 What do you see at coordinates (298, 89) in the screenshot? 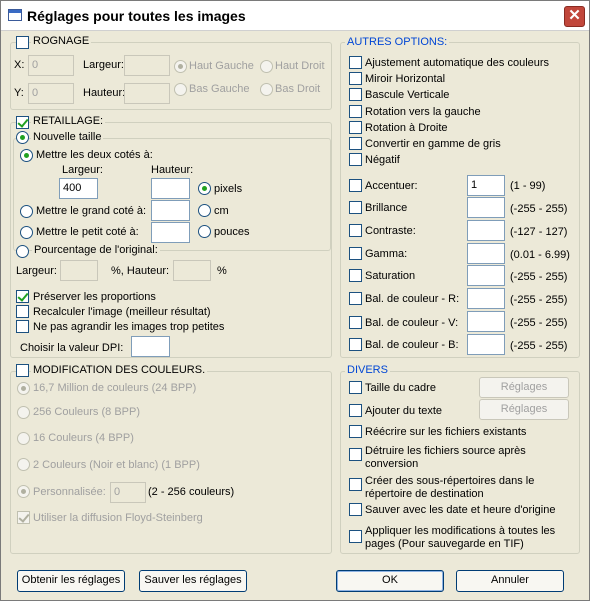
I see `anchor-bottom-right-label: Bas Droit` at bounding box center [298, 89].